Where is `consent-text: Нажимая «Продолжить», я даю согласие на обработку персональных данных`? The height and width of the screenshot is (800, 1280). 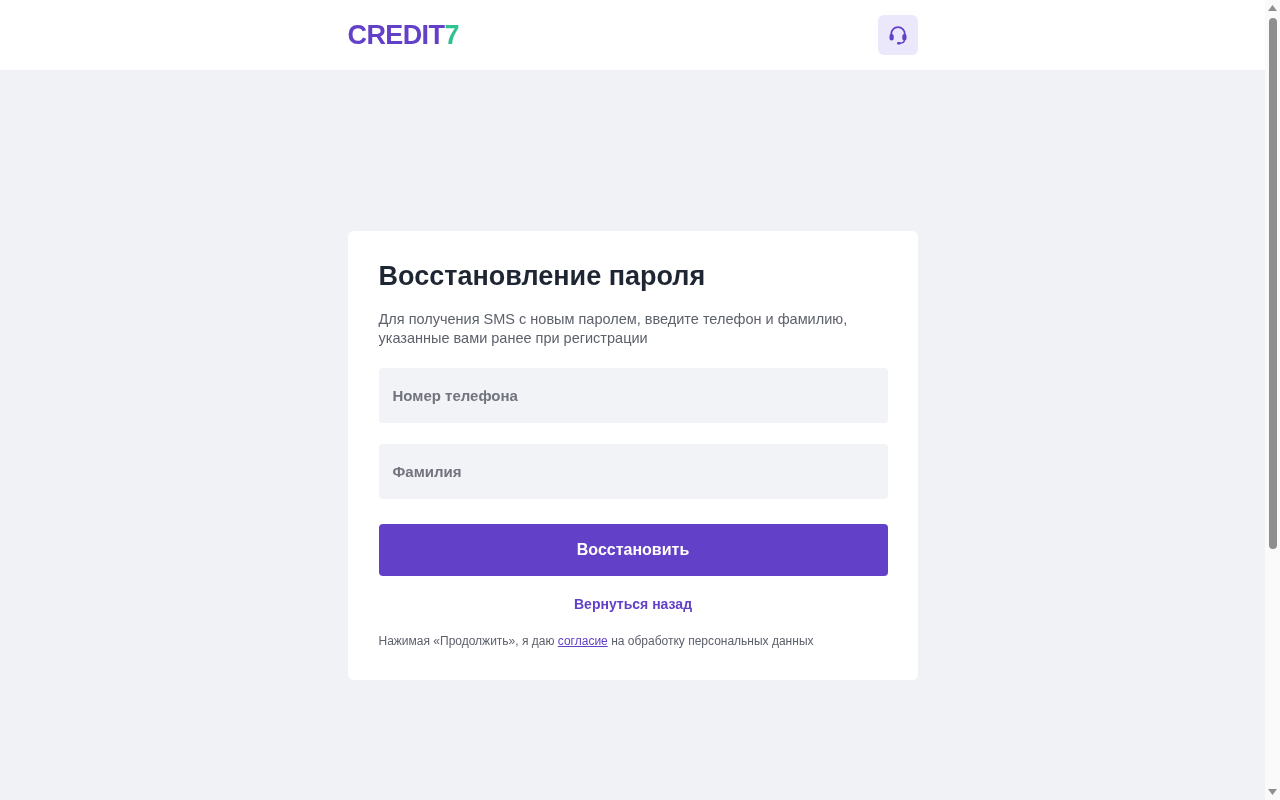
consent-text: Нажимая «Продолжить», я даю согласие на обработку персональных данных is located at coordinates (596, 641).